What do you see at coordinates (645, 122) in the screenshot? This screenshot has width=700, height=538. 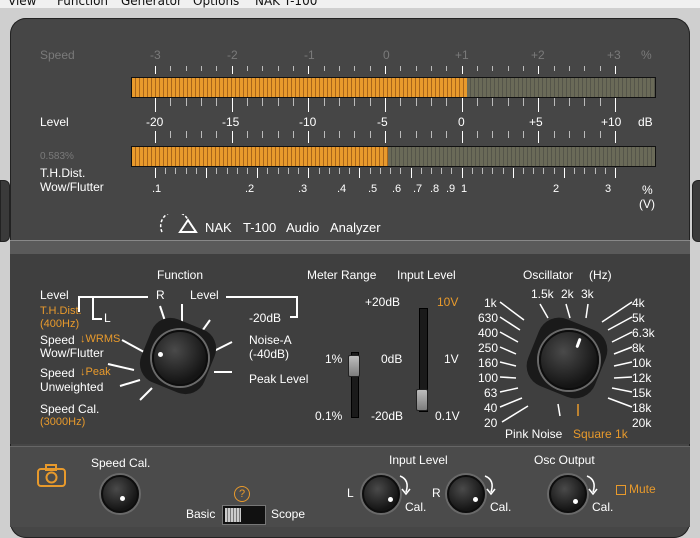 I see `level-unit: dB` at bounding box center [645, 122].